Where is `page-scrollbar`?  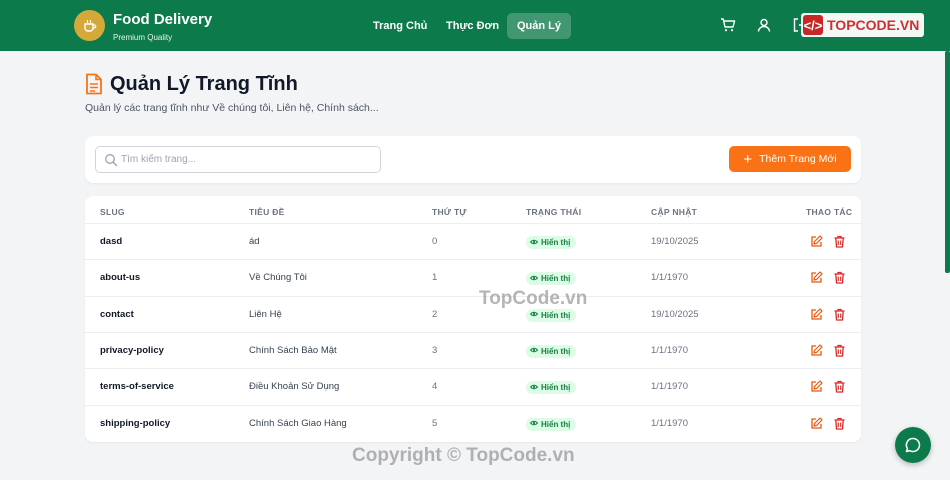
page-scrollbar is located at coordinates (947, 162).